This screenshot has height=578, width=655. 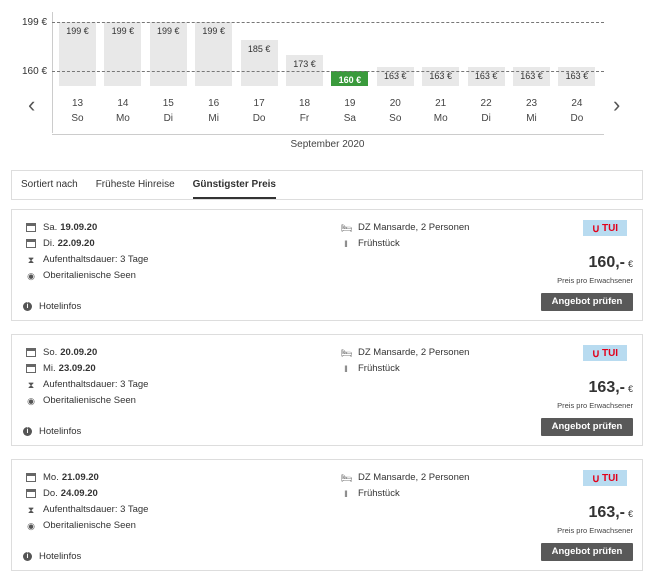 What do you see at coordinates (349, 111) in the screenshot?
I see `day-label: 19 Sa` at bounding box center [349, 111].